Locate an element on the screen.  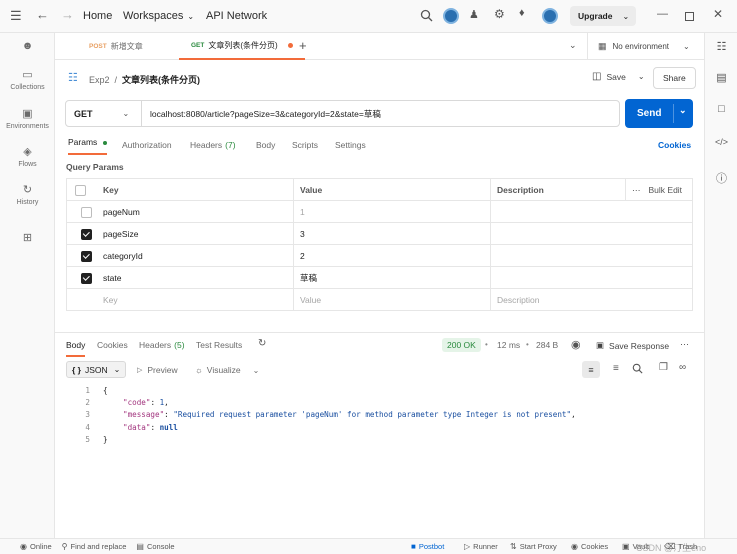
info-icon: ⓘ is located at coordinates (721, 178).